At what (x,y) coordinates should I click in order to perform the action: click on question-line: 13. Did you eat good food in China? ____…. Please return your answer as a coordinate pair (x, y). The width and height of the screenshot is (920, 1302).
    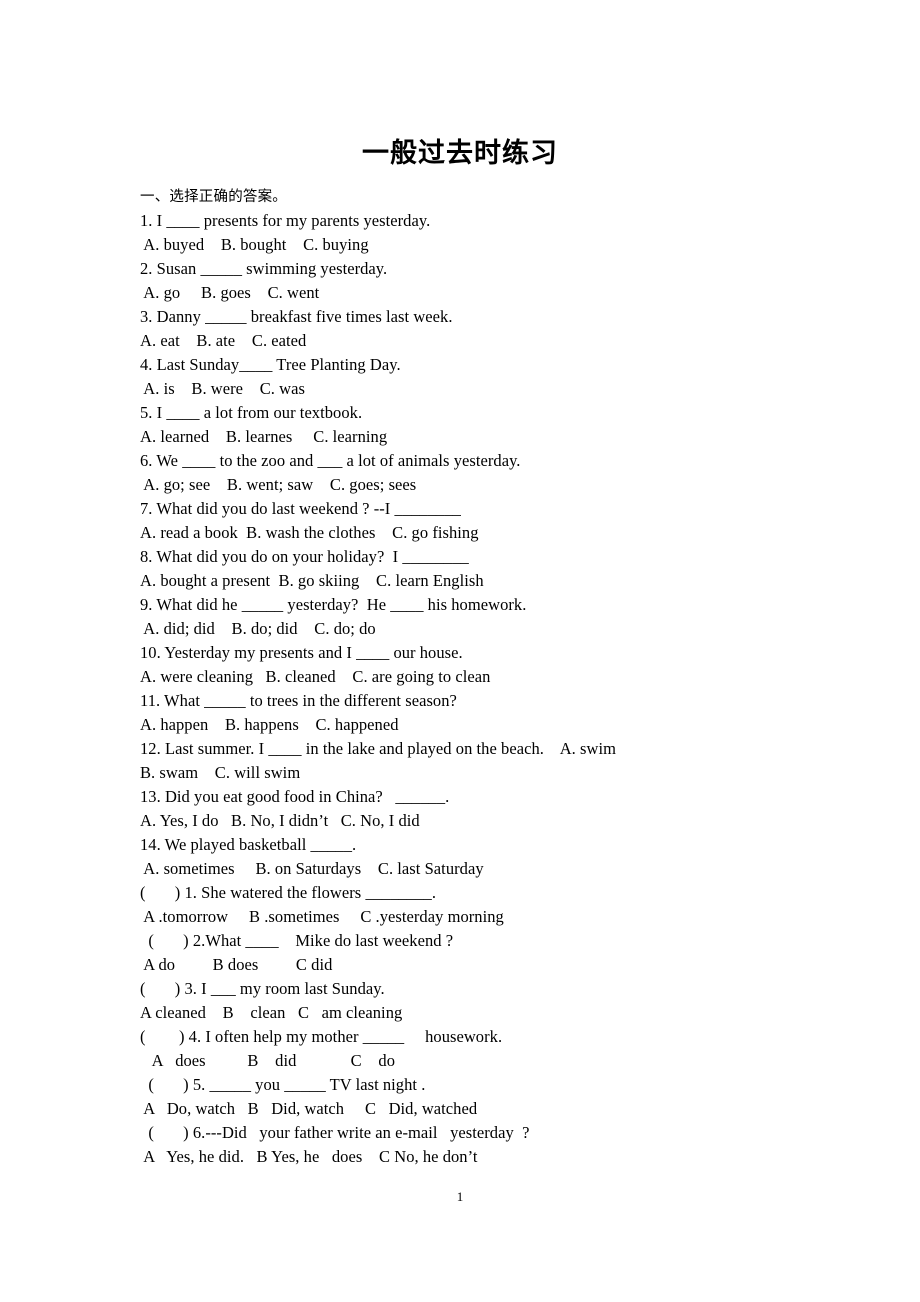
    Looking at the image, I should click on (295, 796).